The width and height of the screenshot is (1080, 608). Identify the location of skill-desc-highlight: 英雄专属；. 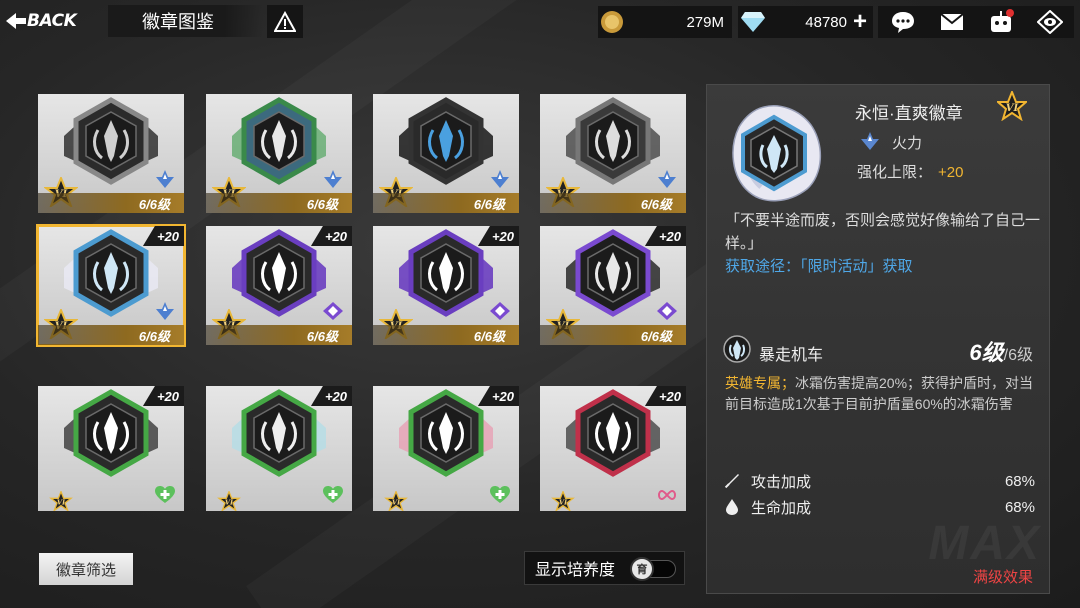
(760, 383).